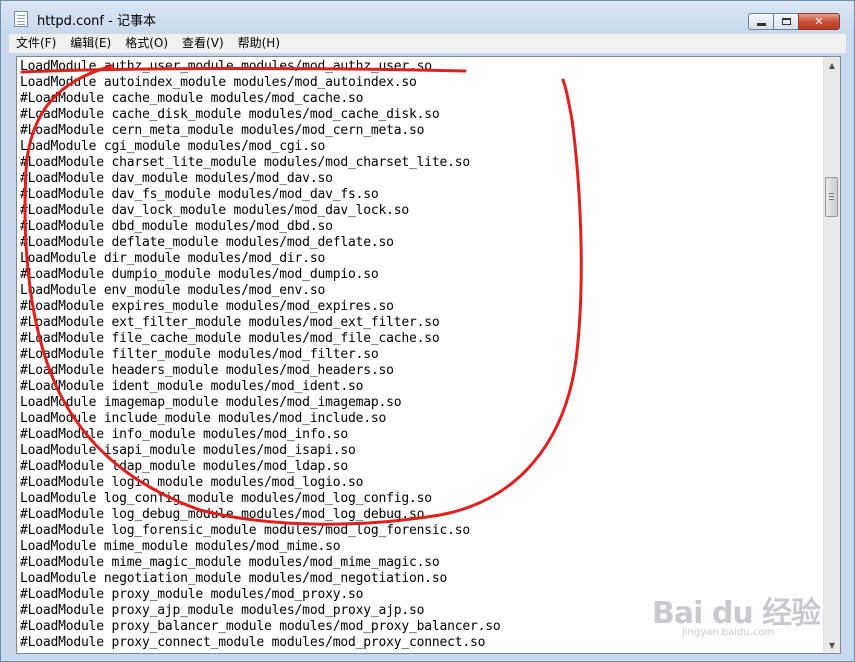 This screenshot has width=855, height=662. I want to click on minimize-icon, so click(761, 24).